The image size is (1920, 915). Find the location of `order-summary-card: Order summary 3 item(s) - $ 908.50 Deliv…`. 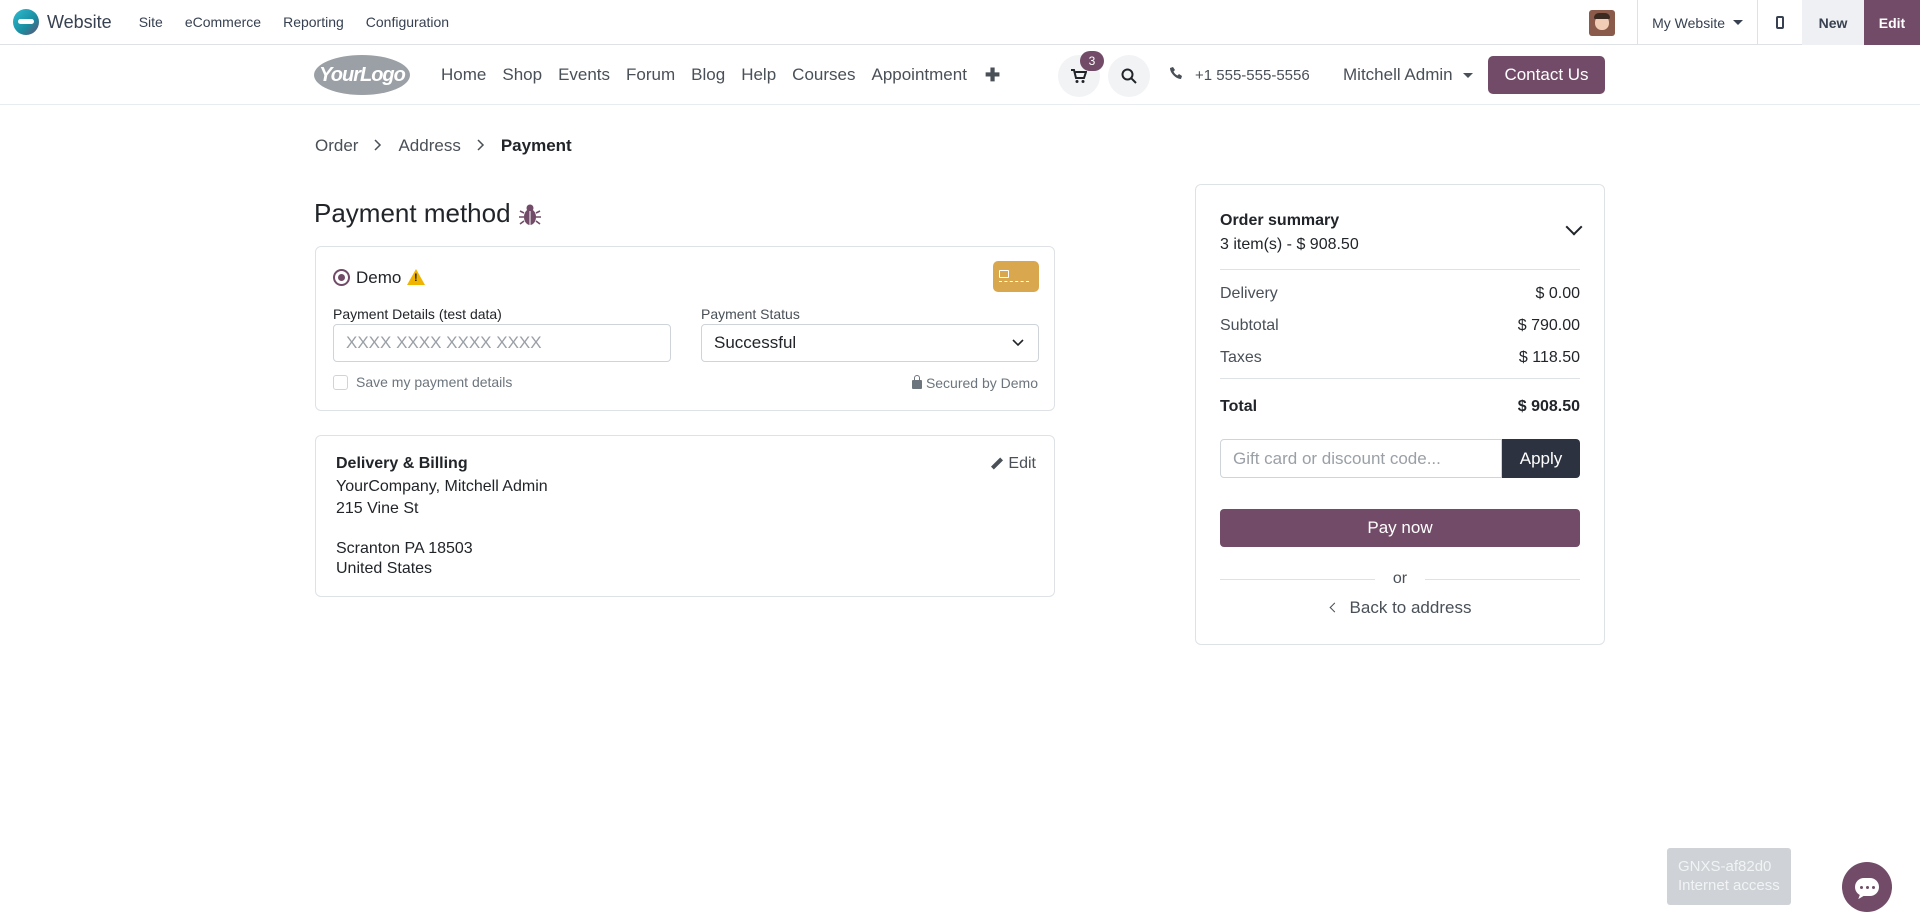

order-summary-card: Order summary 3 item(s) - $ 908.50 Deliv… is located at coordinates (1400, 414).